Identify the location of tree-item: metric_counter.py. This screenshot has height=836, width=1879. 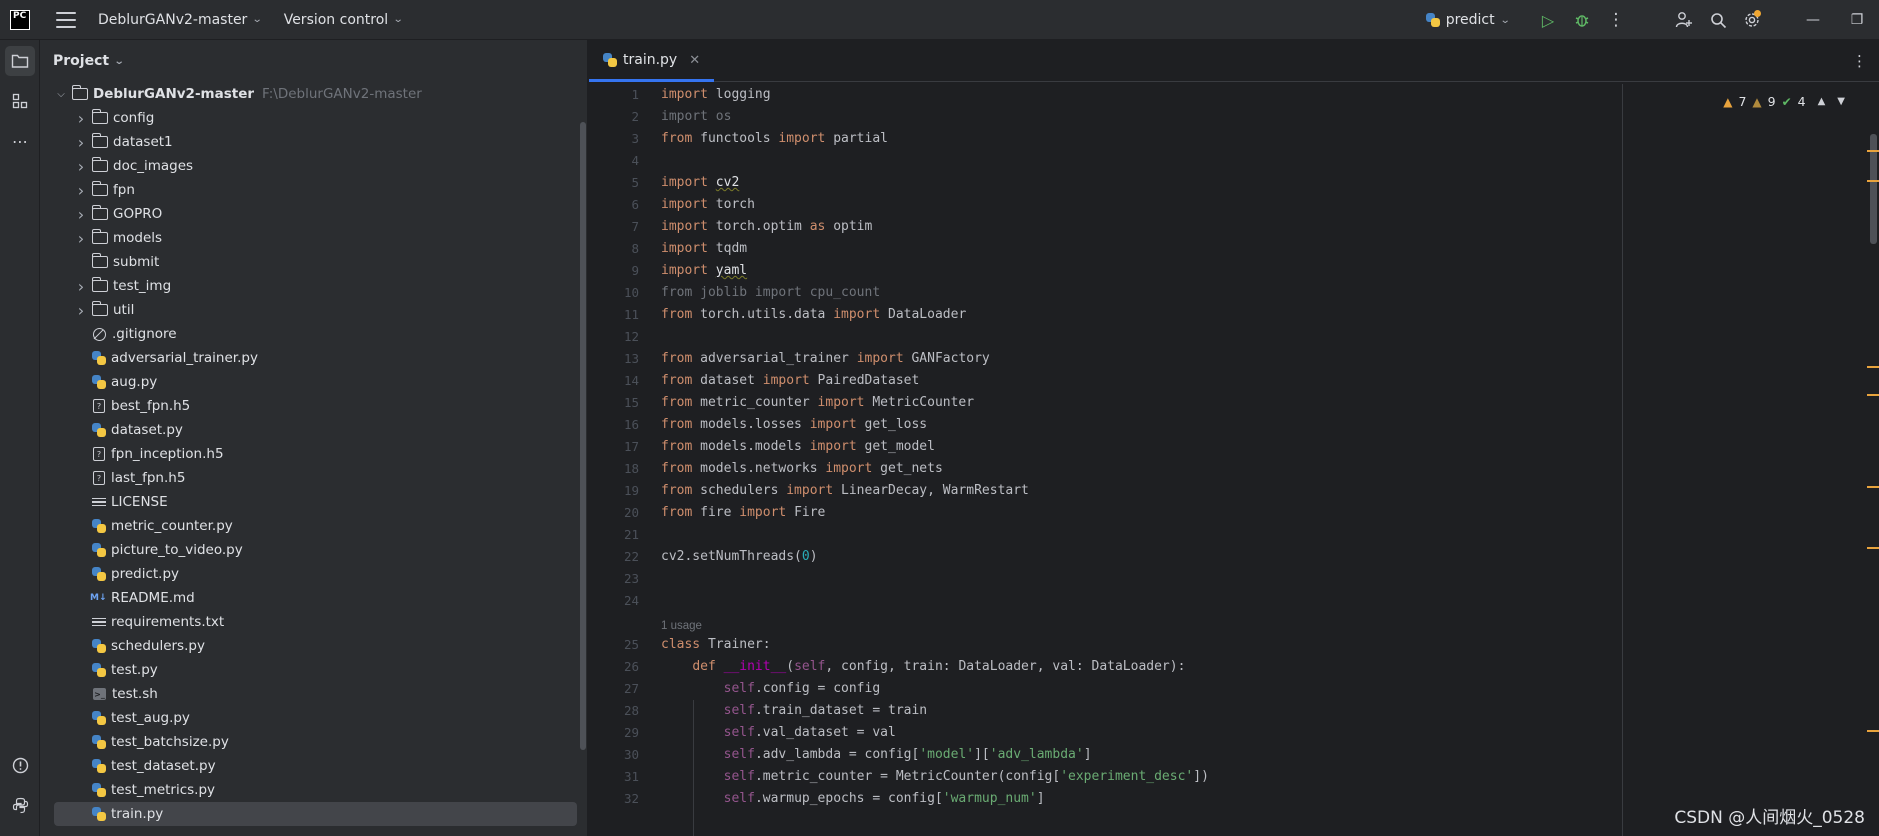
(313, 526).